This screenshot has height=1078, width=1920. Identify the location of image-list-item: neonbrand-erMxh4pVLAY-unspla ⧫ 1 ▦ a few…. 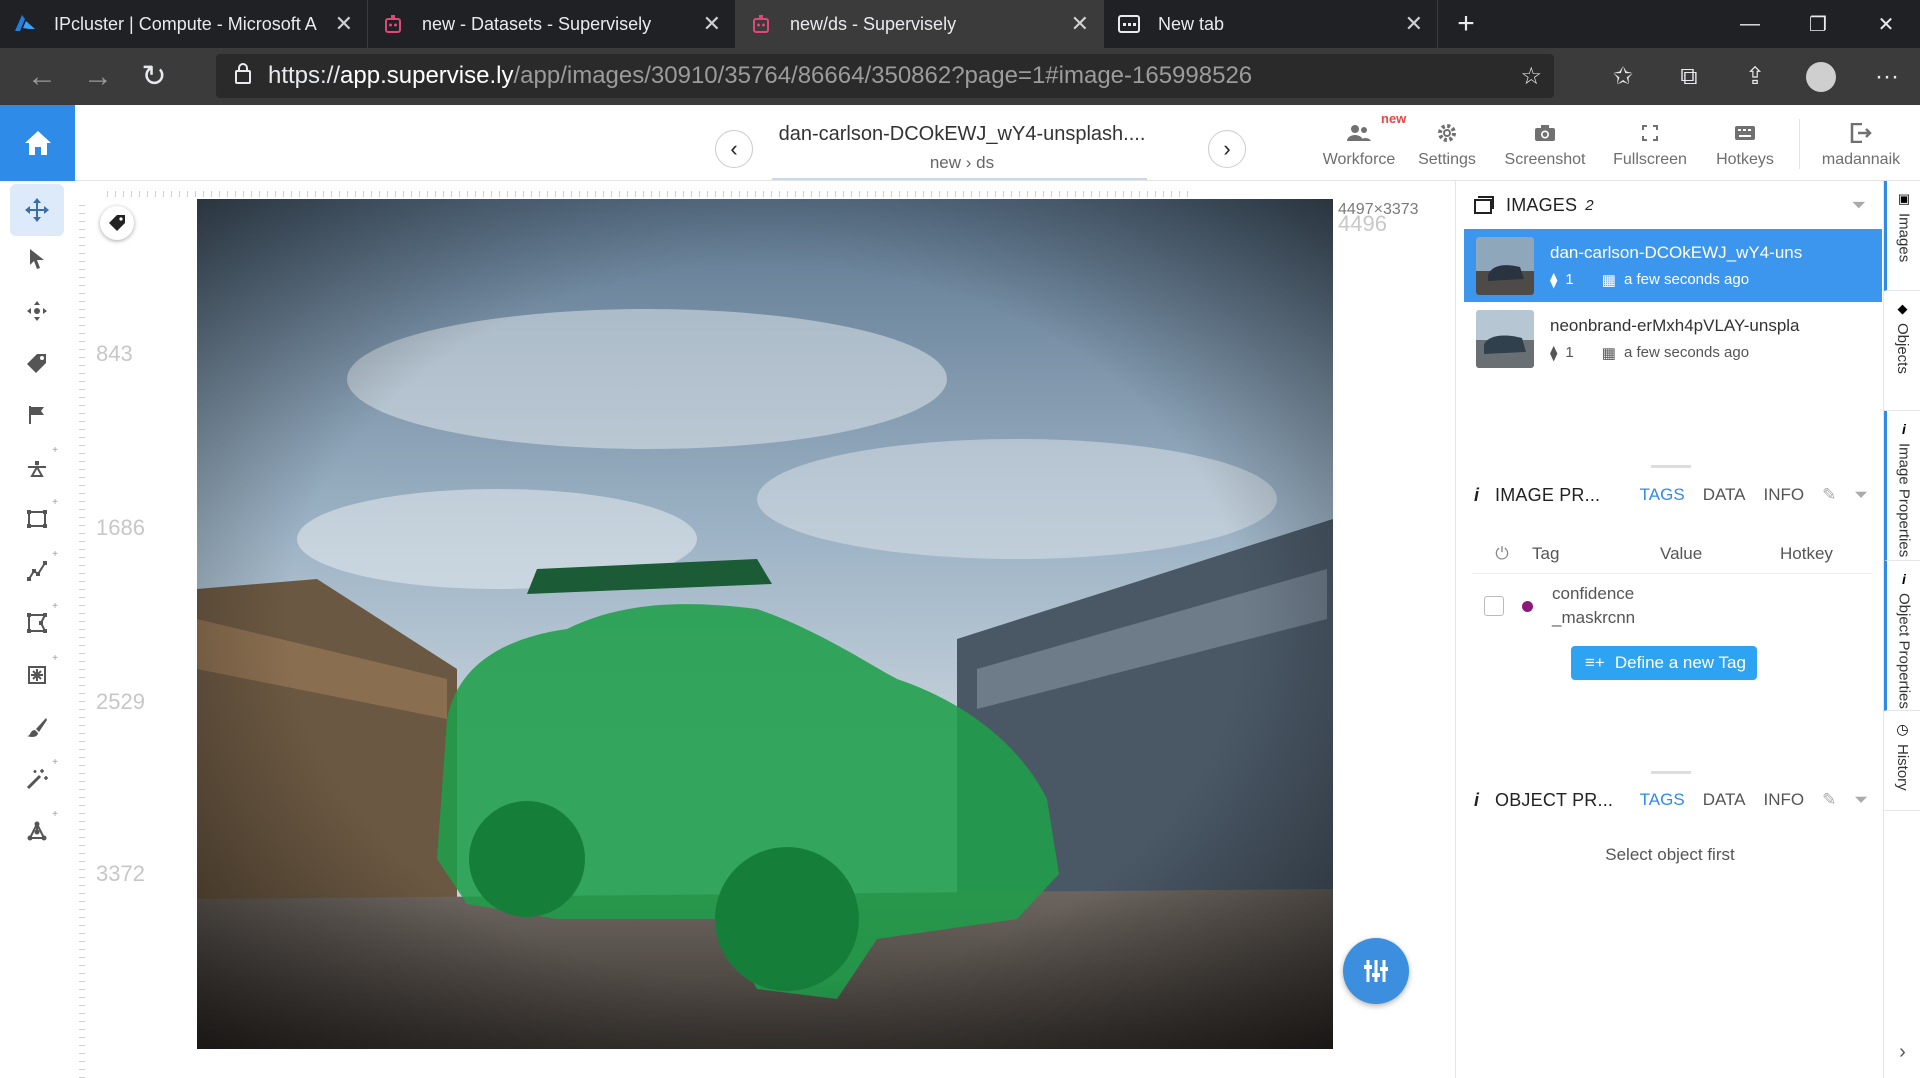
(1673, 338).